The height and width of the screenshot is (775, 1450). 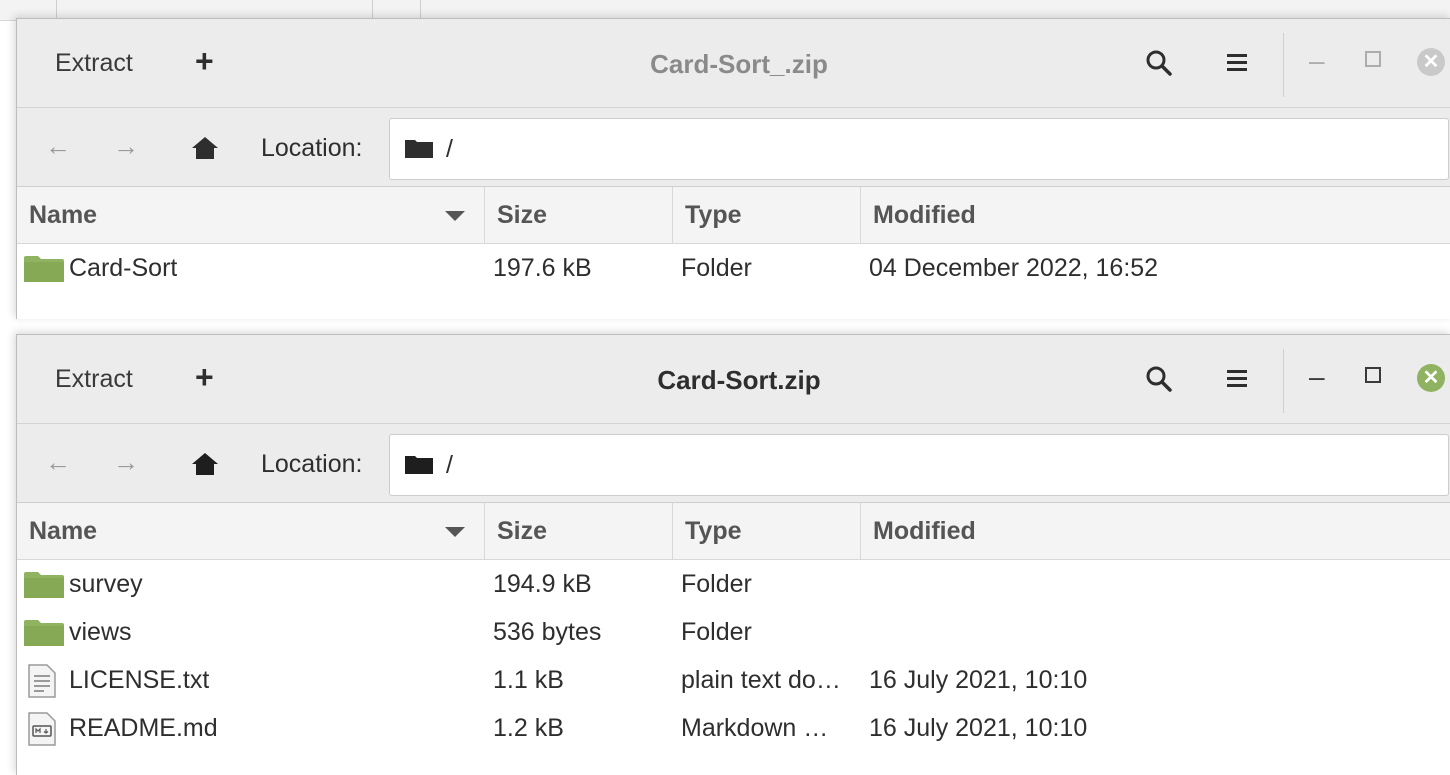 I want to click on file-name: Card-Sort, so click(x=123, y=268).